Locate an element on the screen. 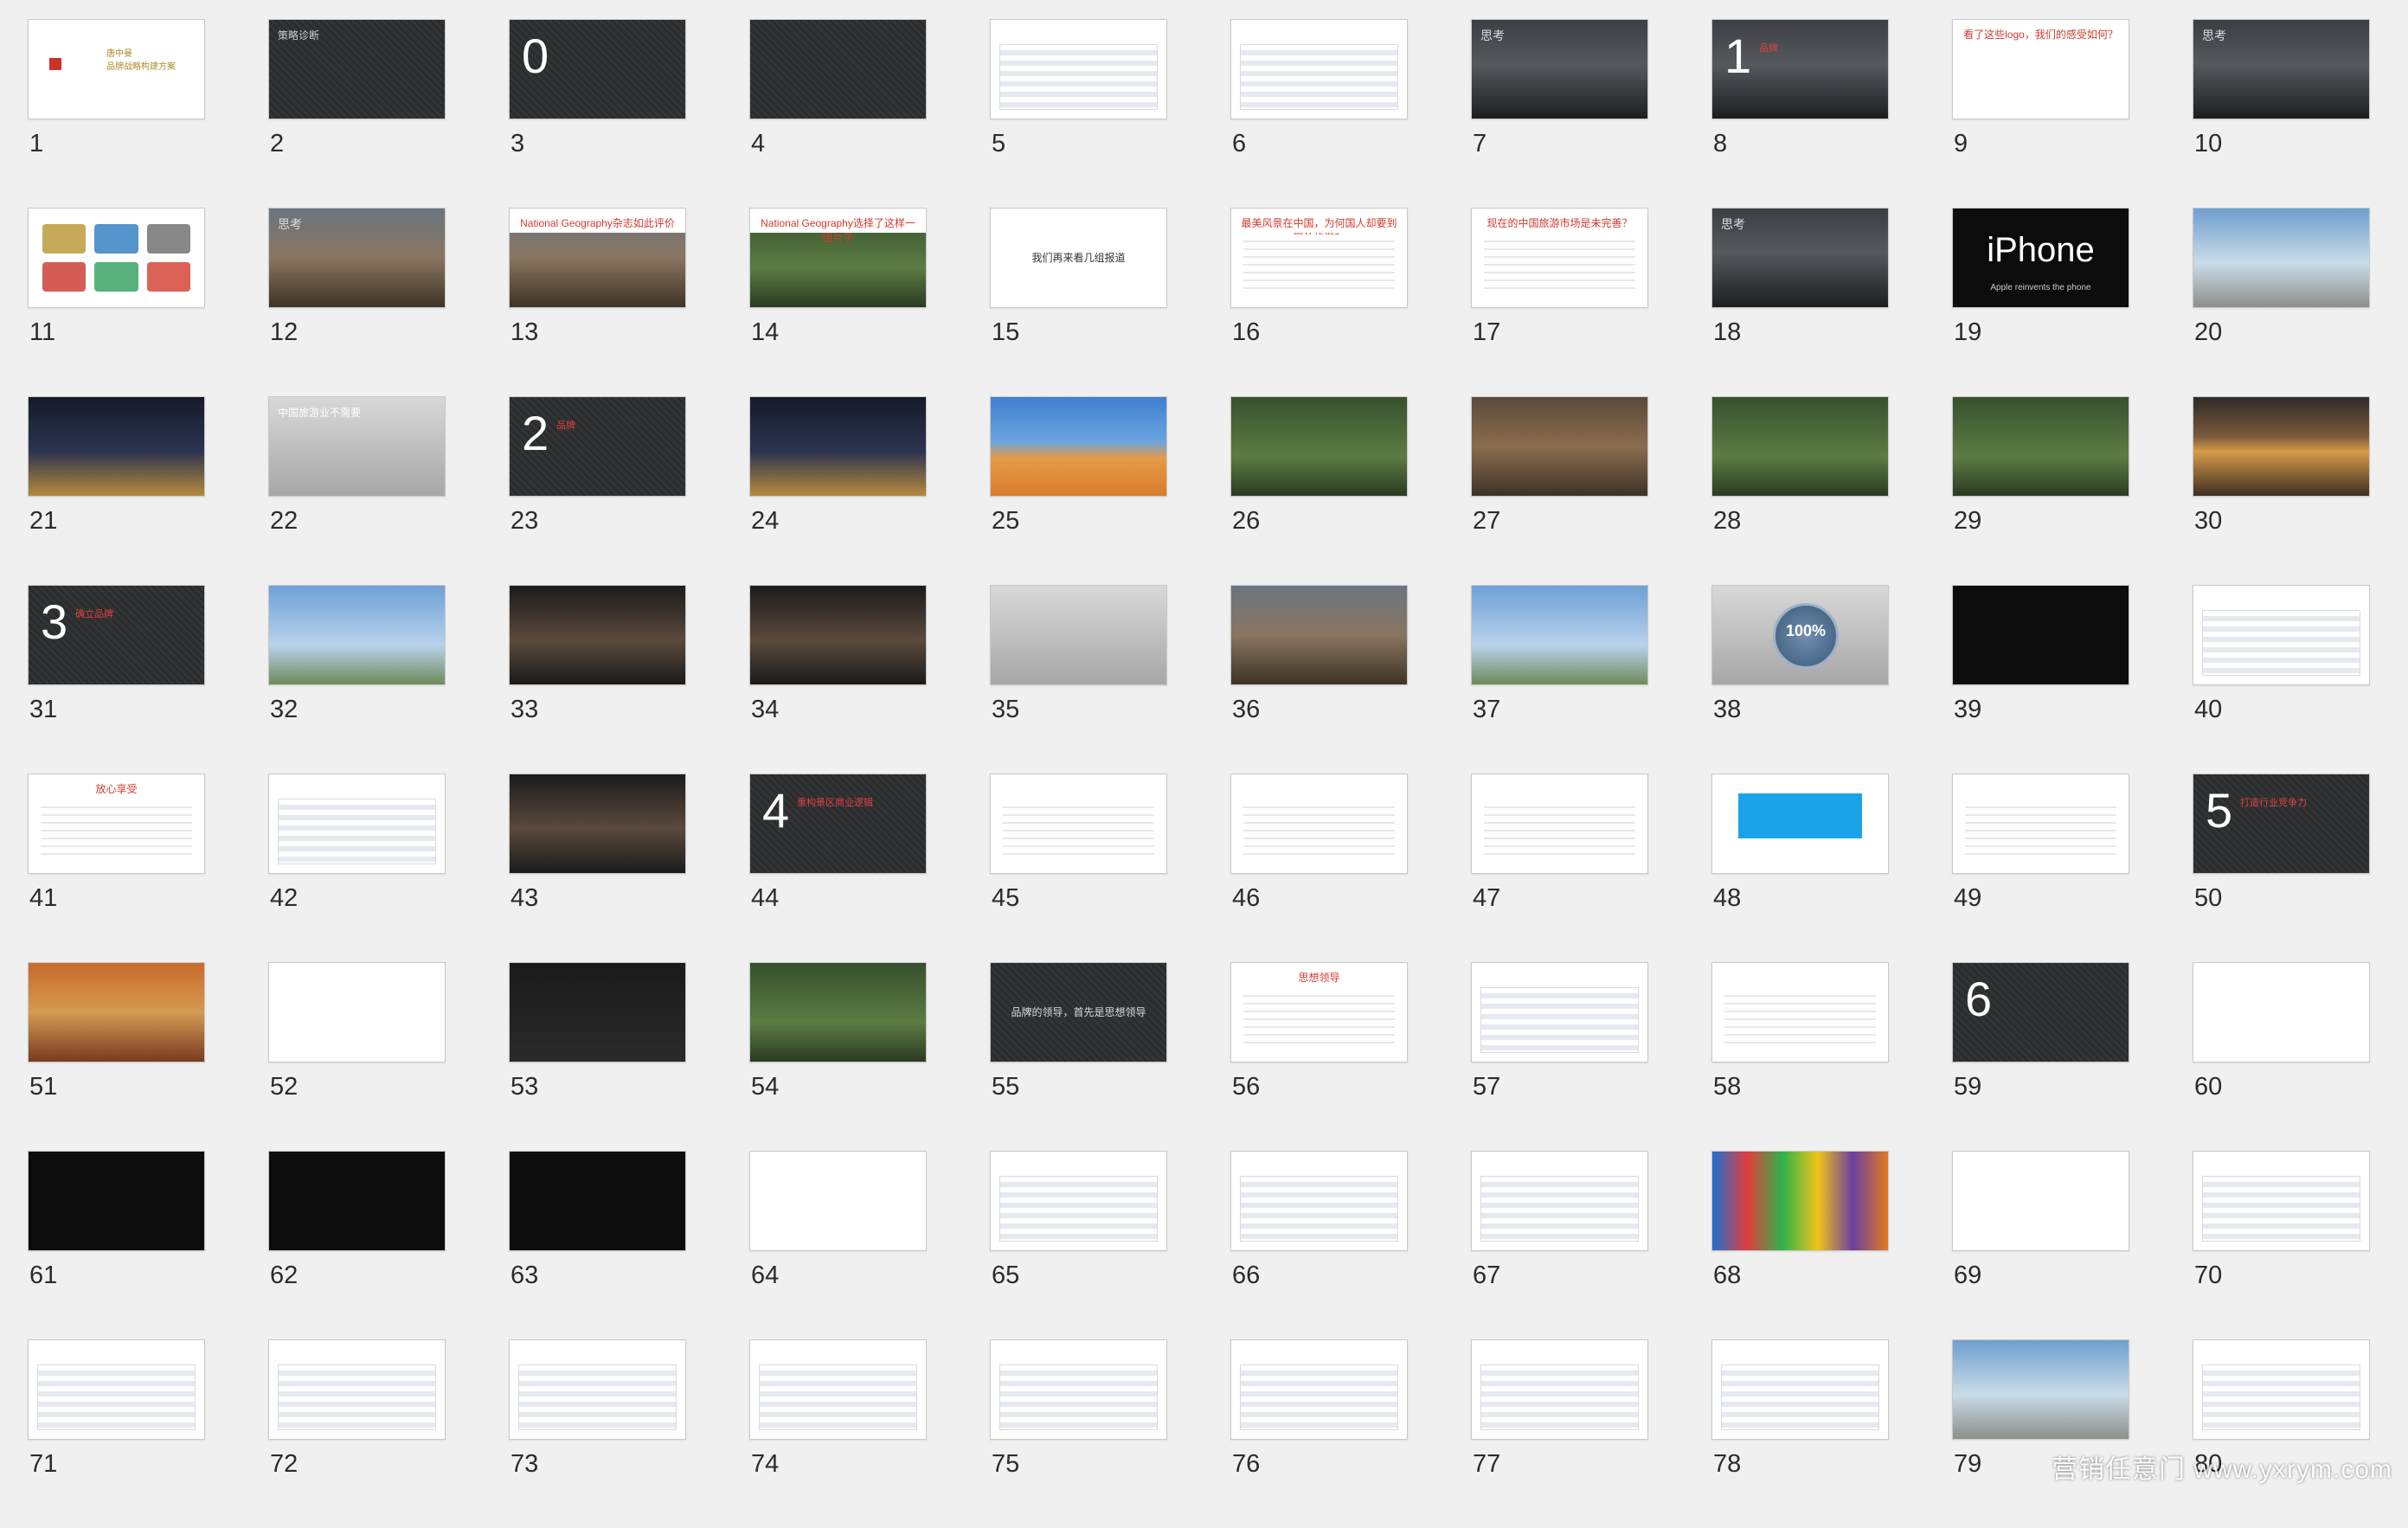 The image size is (2408, 1528). slide-thumbnail: 看了这些logo，我们的感受如何？ is located at coordinates (2040, 69).